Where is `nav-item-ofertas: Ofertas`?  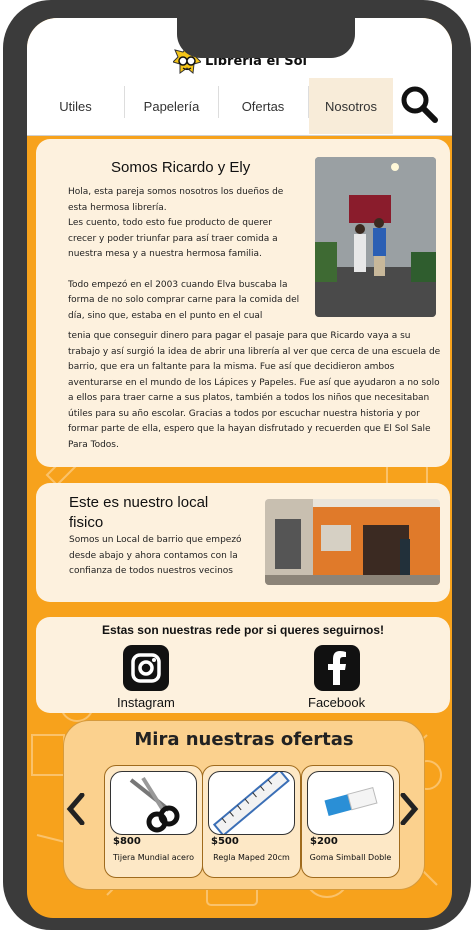 nav-item-ofertas: Ofertas is located at coordinates (263, 106).